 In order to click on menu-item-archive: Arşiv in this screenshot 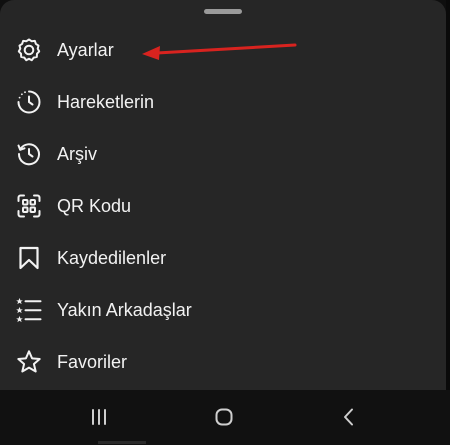, I will do `click(223, 154)`.